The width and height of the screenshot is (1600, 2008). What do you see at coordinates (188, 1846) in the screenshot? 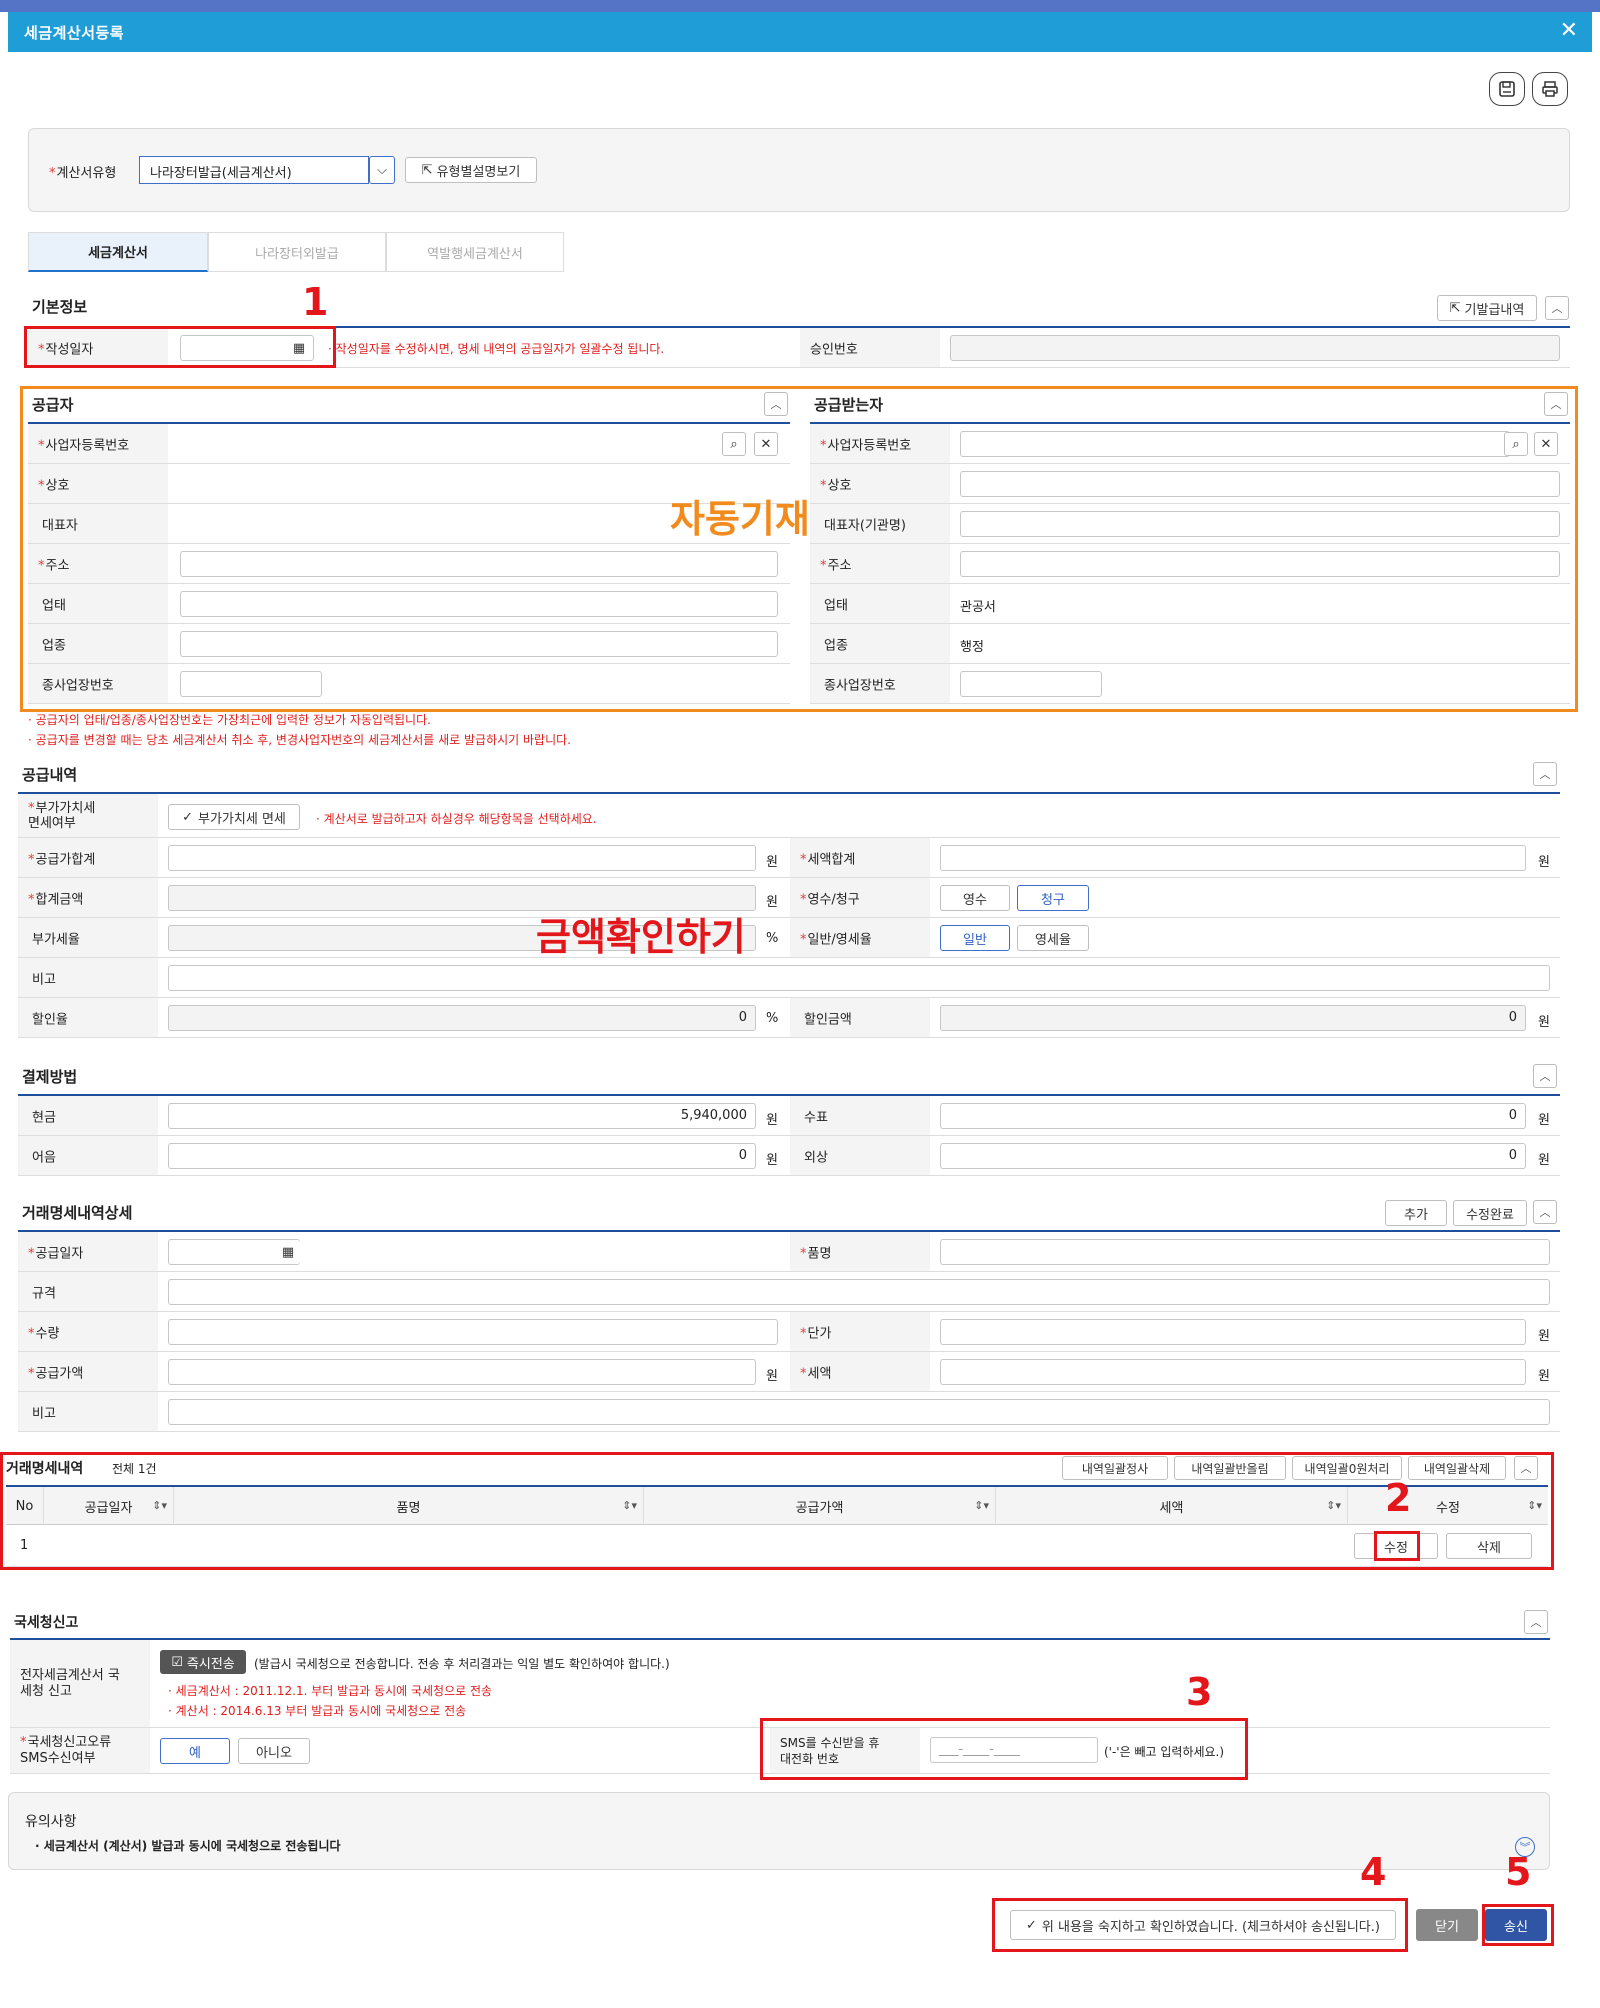
I see `caution-text: · 세금계산서 (계산서) 발급과 동시에 국세청으로 전송됩니다` at bounding box center [188, 1846].